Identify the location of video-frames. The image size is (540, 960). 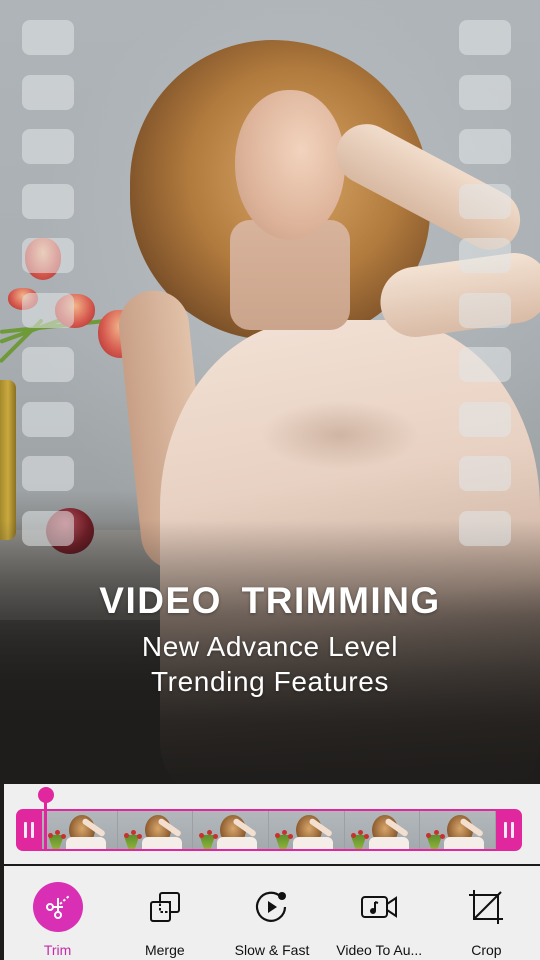
(269, 830).